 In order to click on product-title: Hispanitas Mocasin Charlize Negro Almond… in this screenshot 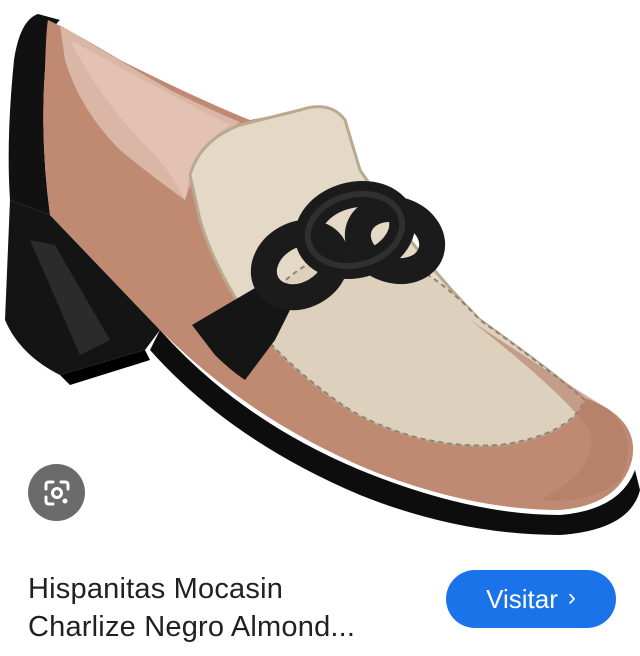, I will do `click(228, 608)`.